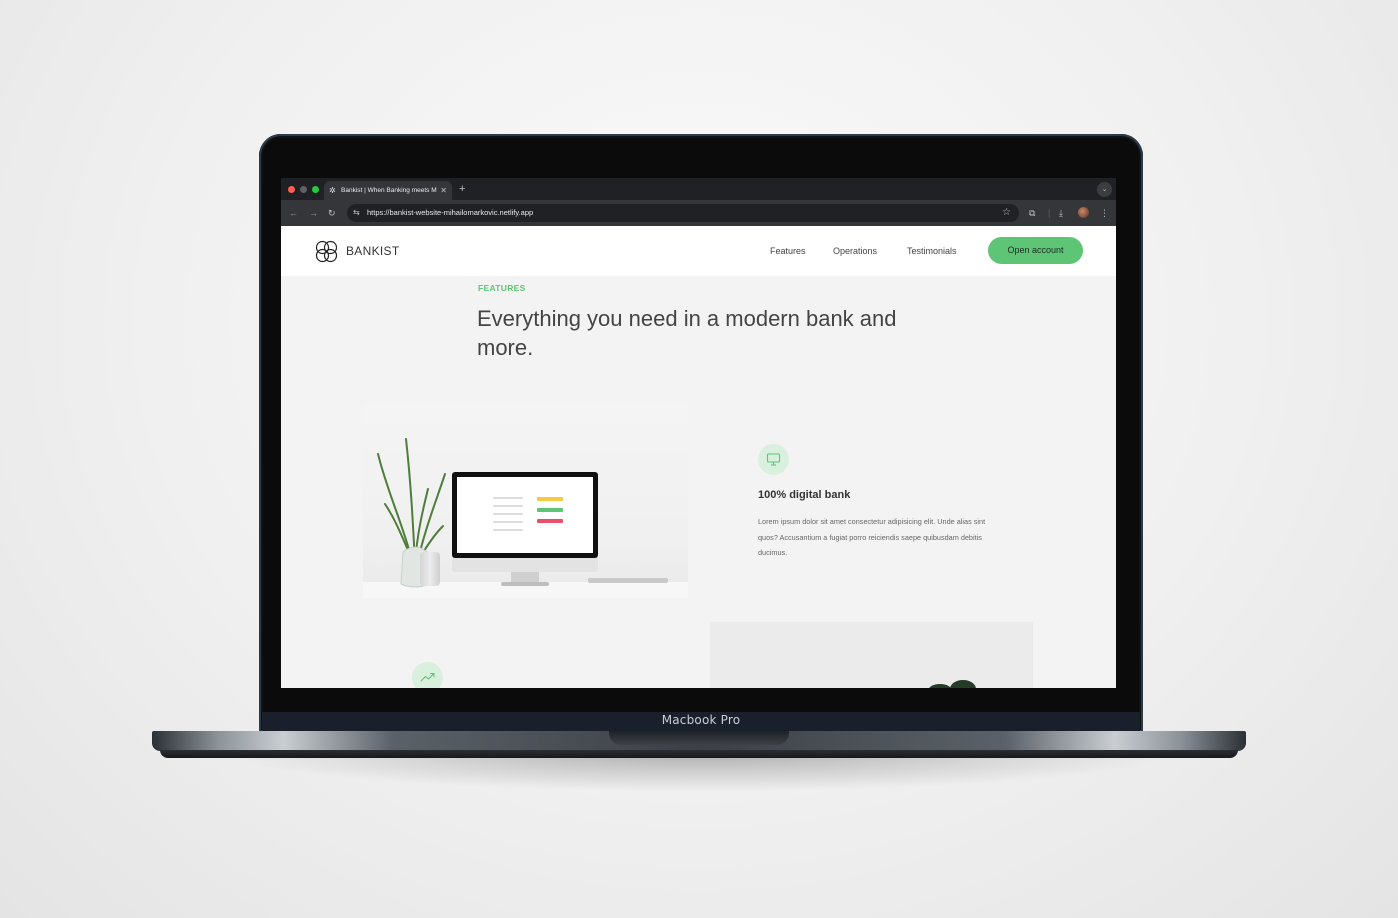  What do you see at coordinates (291, 189) in the screenshot?
I see `close-window-button` at bounding box center [291, 189].